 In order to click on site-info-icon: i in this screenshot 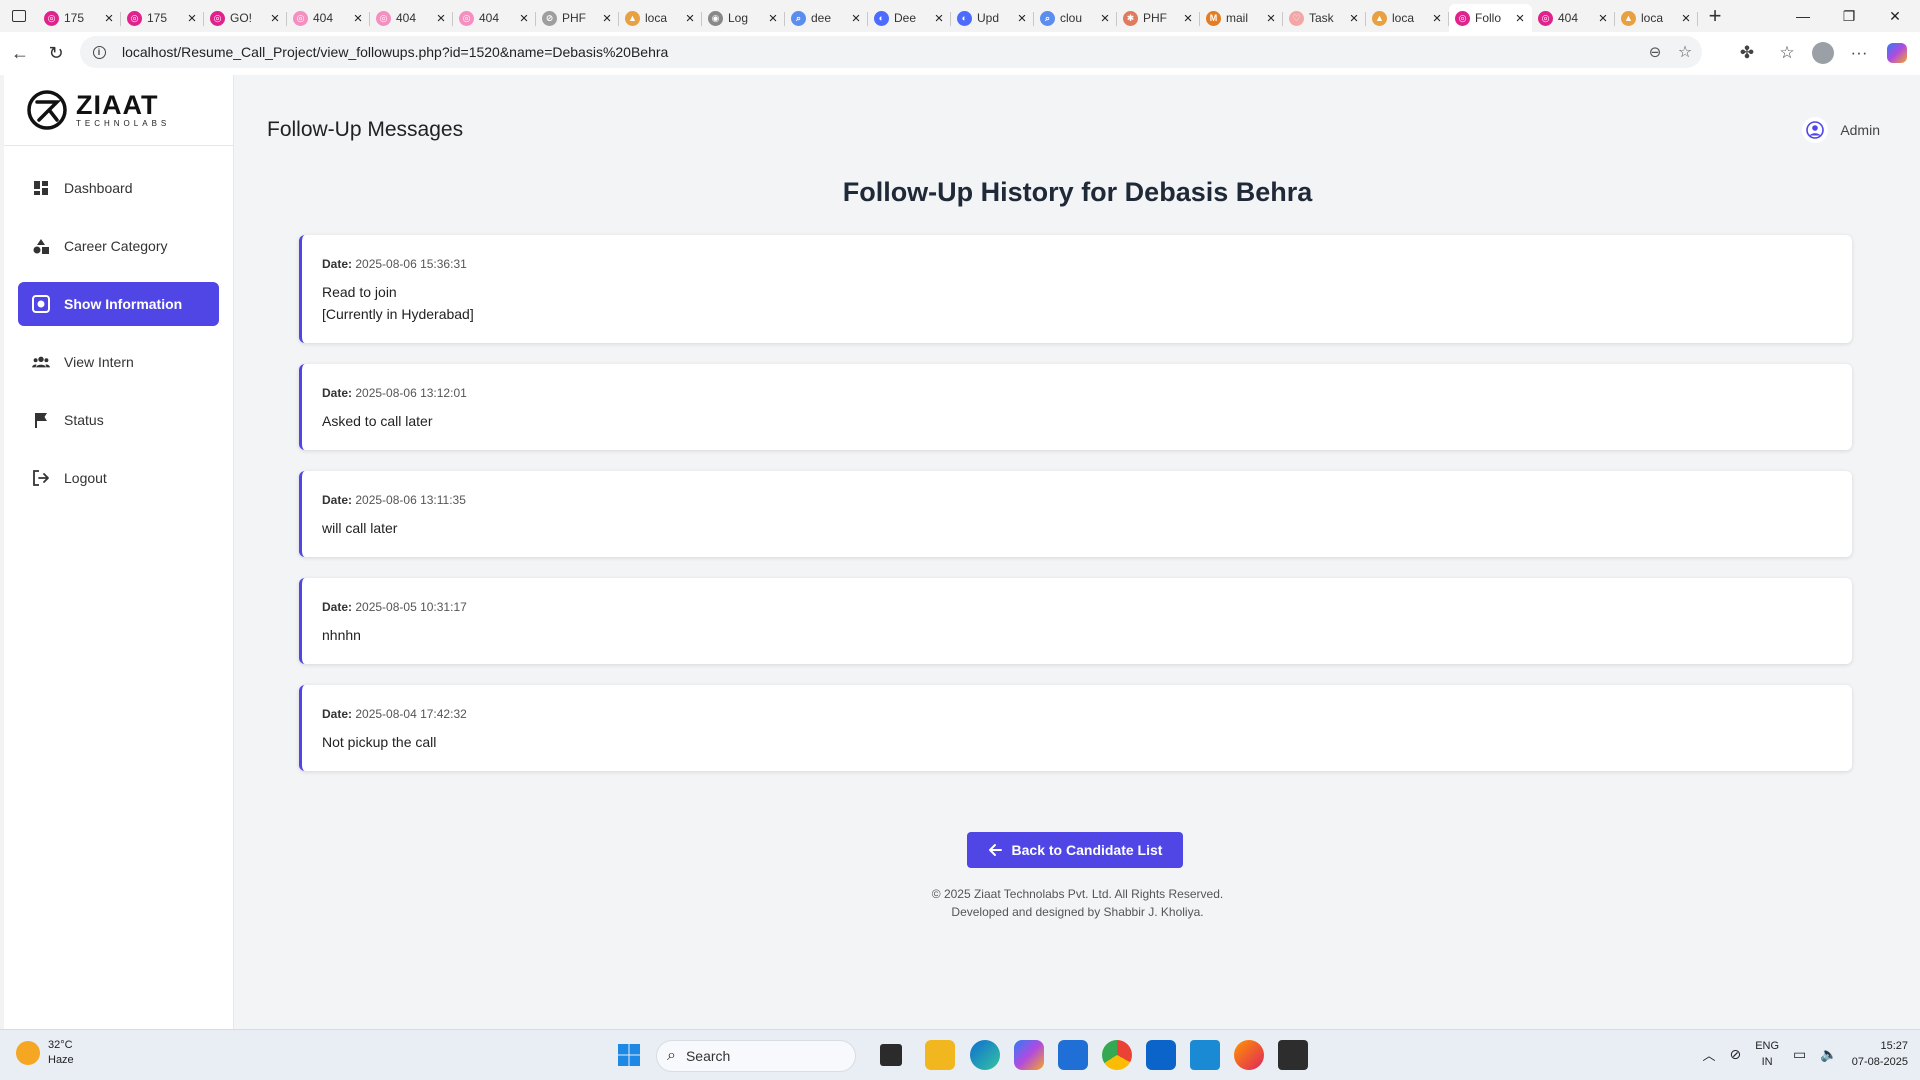, I will do `click(99, 52)`.